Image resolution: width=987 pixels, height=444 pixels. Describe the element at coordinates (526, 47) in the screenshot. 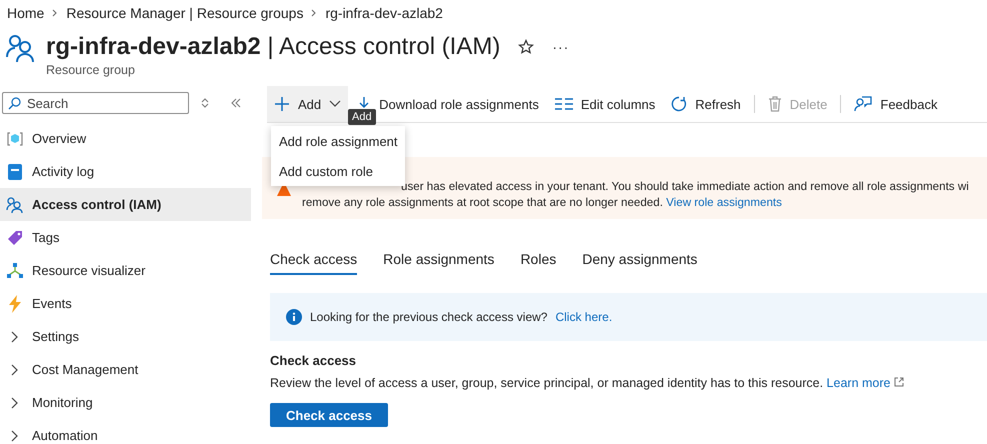

I see `star-icon` at that location.